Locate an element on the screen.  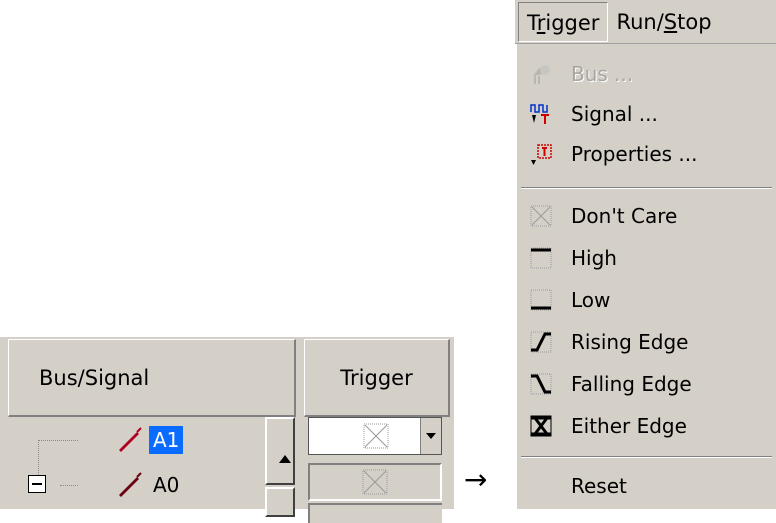
collapse-toggle-icon is located at coordinates (37, 484).